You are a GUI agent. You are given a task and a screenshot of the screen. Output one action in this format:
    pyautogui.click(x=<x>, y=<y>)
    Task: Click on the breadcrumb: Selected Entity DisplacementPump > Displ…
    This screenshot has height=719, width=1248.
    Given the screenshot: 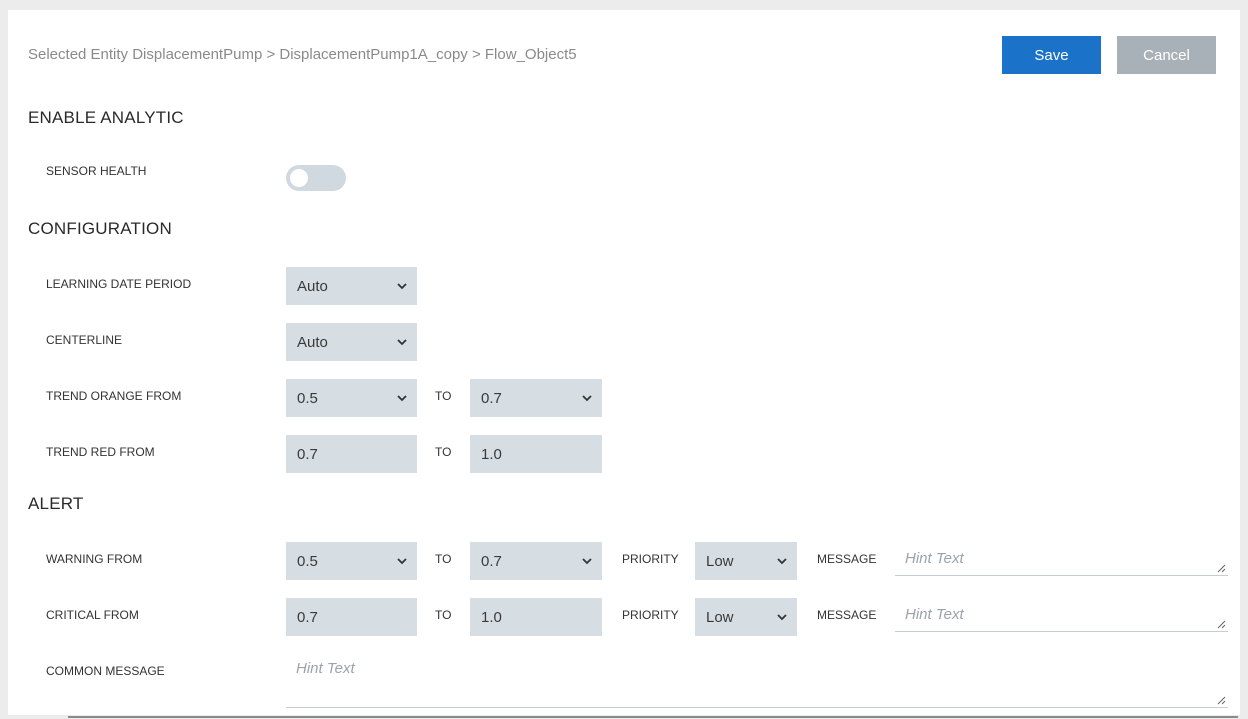 What is the action you would take?
    pyautogui.click(x=302, y=54)
    